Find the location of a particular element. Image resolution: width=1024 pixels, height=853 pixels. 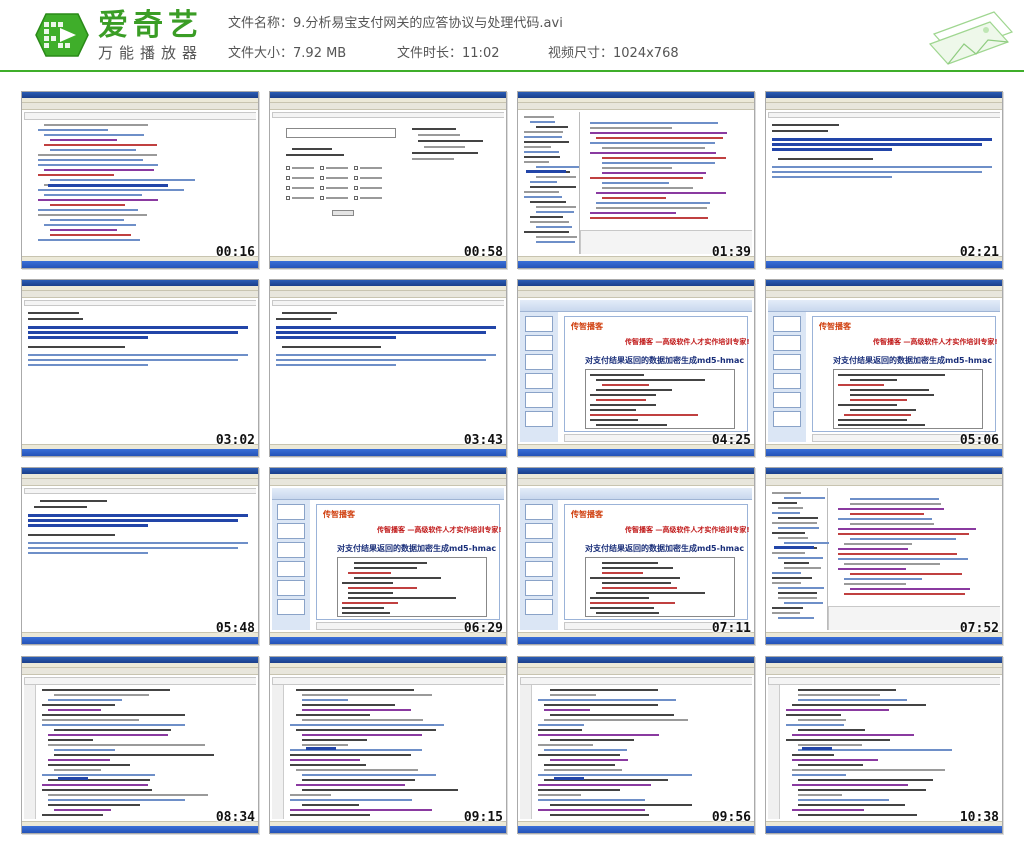

video-thumbnail: 00:58 is located at coordinates (388, 180).